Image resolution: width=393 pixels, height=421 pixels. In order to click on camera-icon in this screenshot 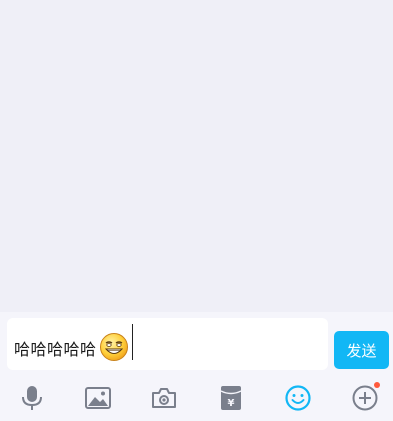, I will do `click(164, 398)`.